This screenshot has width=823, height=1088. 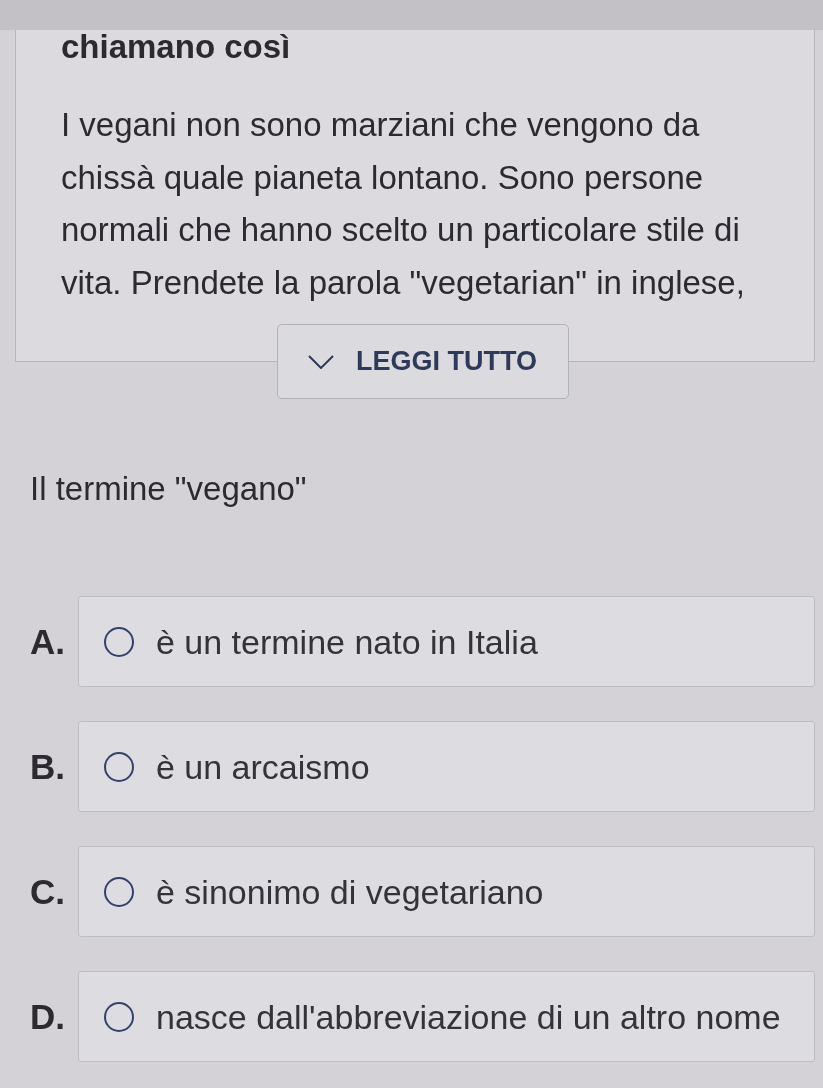 I want to click on answer-option: è un termine nato in Italia, so click(x=446, y=641).